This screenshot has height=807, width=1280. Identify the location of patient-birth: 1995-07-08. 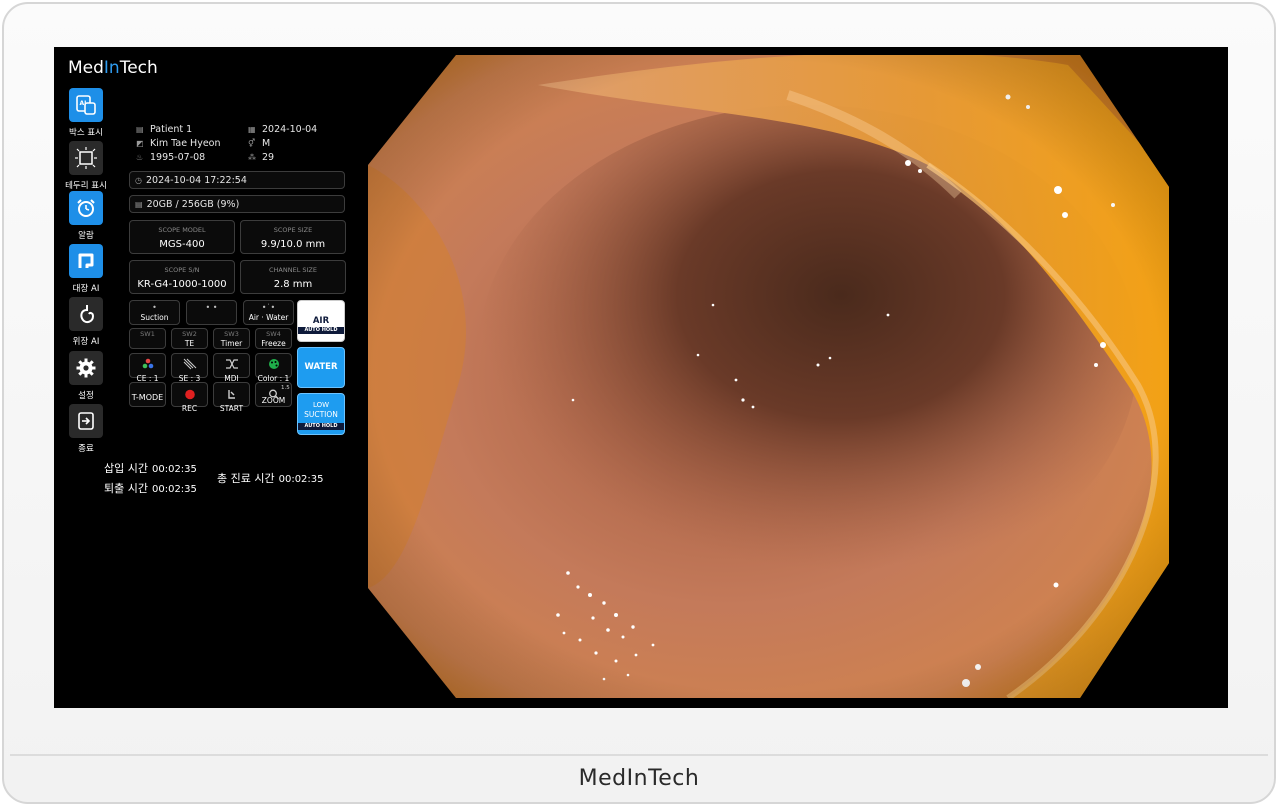
(178, 157).